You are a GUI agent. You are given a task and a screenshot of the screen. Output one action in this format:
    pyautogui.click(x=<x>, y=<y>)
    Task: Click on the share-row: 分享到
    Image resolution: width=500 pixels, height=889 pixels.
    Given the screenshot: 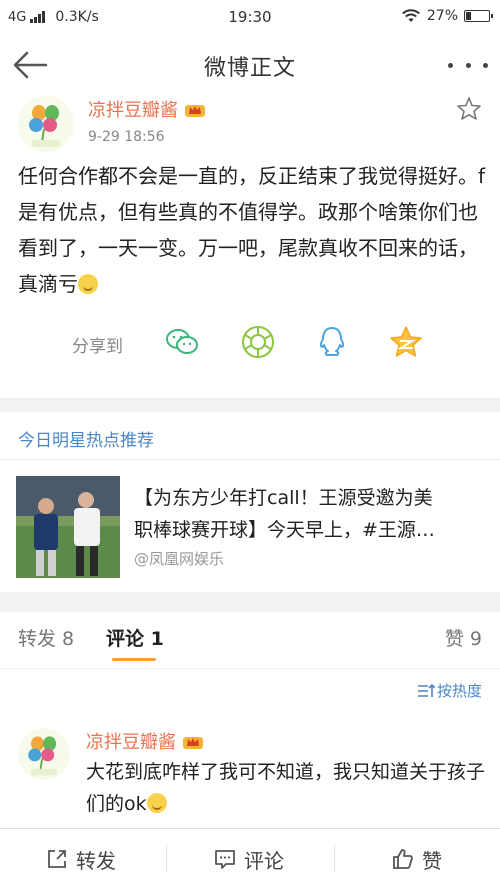 What is the action you would take?
    pyautogui.click(x=250, y=342)
    